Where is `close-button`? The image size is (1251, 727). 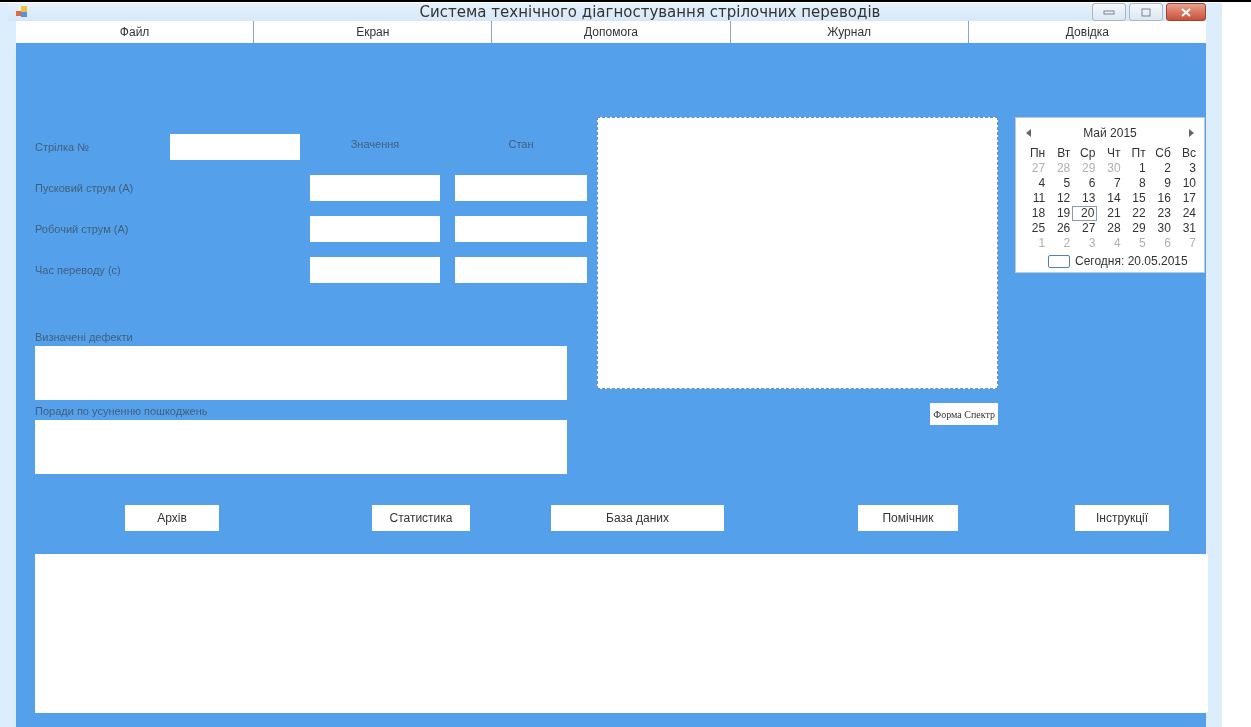 close-button is located at coordinates (1186, 12).